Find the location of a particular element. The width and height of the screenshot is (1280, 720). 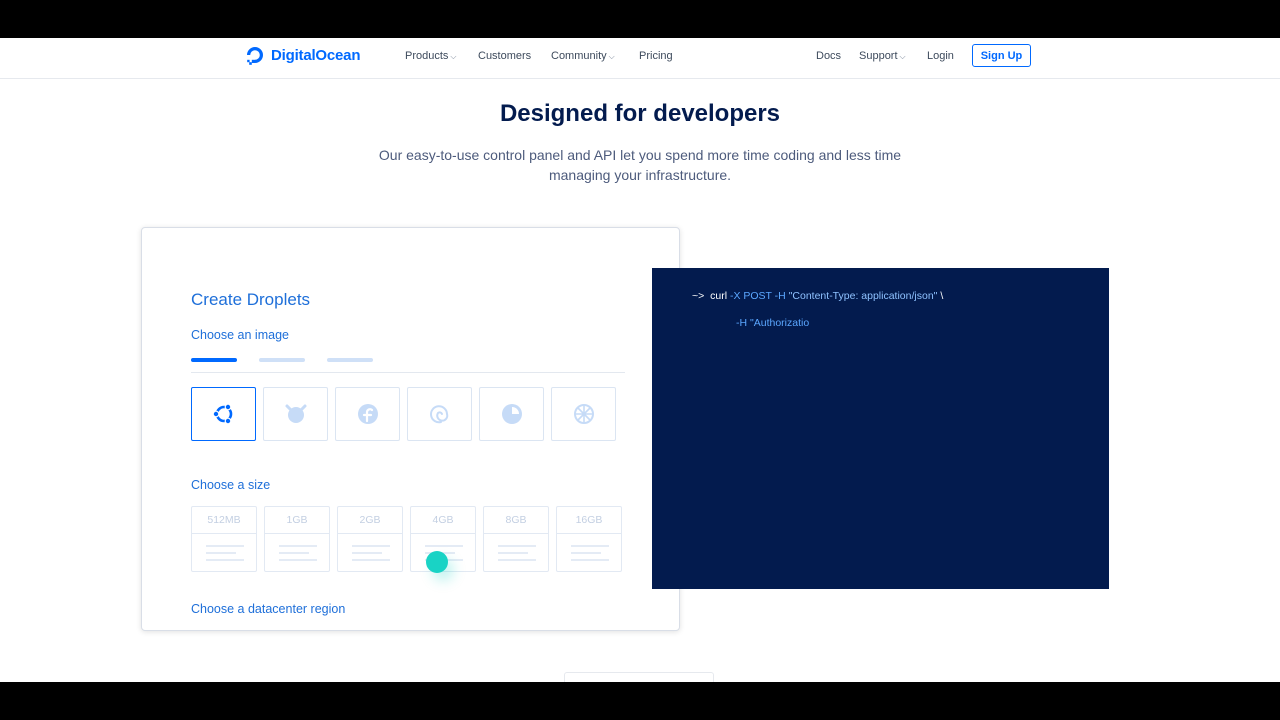

nav-customers-label: Customers is located at coordinates (505, 56).